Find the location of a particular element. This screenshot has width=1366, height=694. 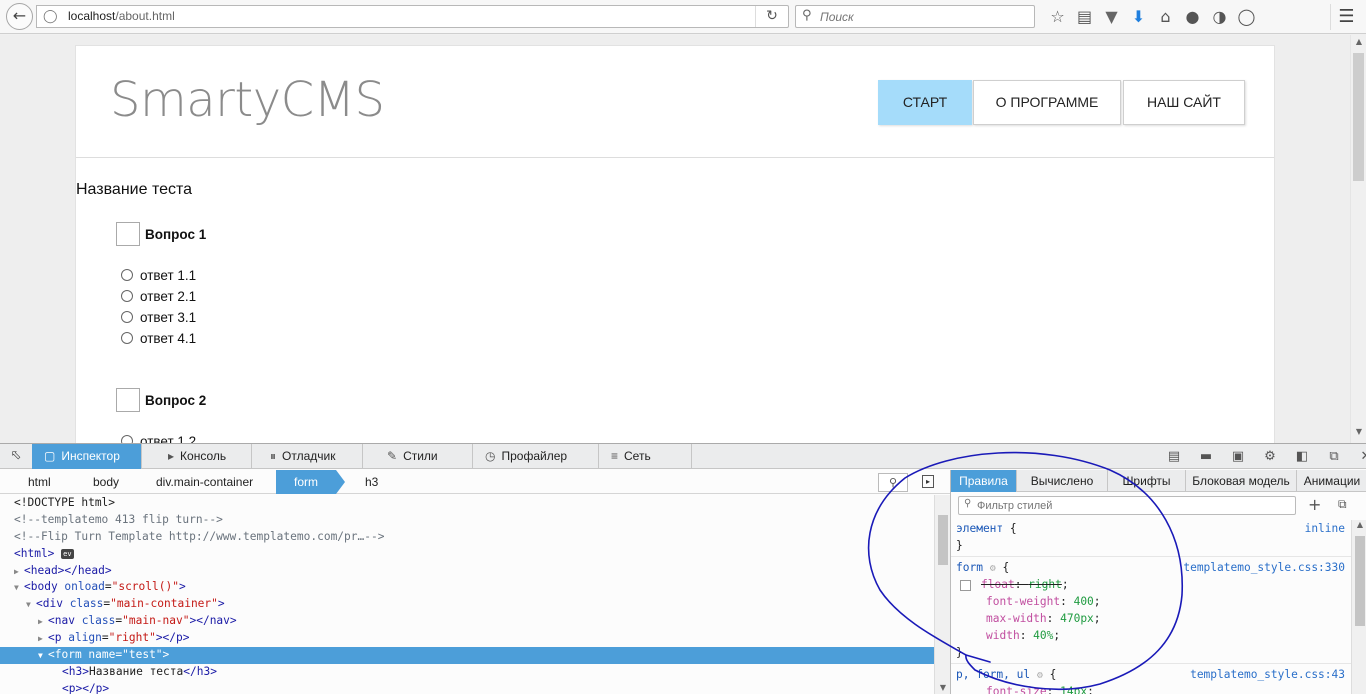

search-bar: ⚲ is located at coordinates (915, 16).